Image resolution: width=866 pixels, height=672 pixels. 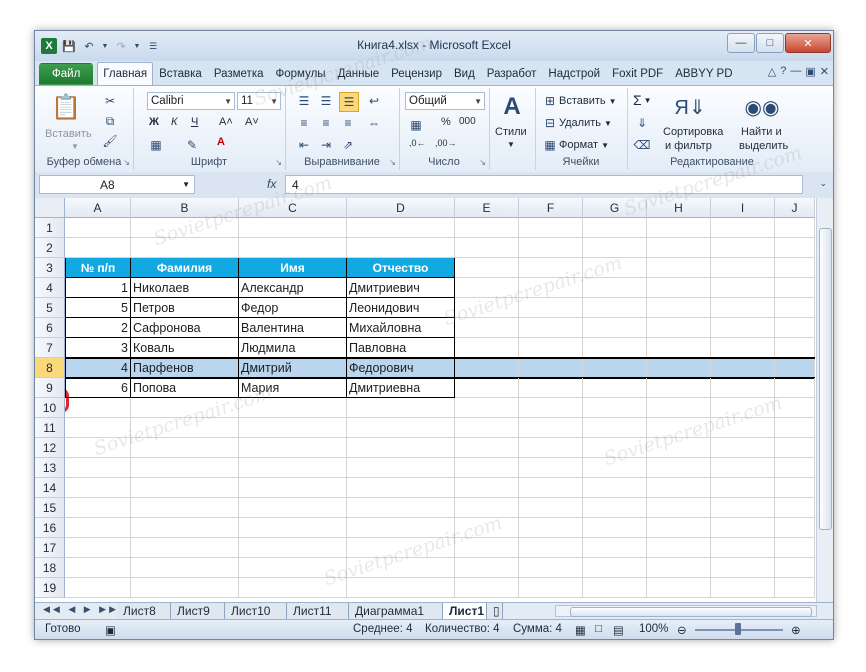 I want to click on alignment-launcher-icon: ↘, so click(x=392, y=162).